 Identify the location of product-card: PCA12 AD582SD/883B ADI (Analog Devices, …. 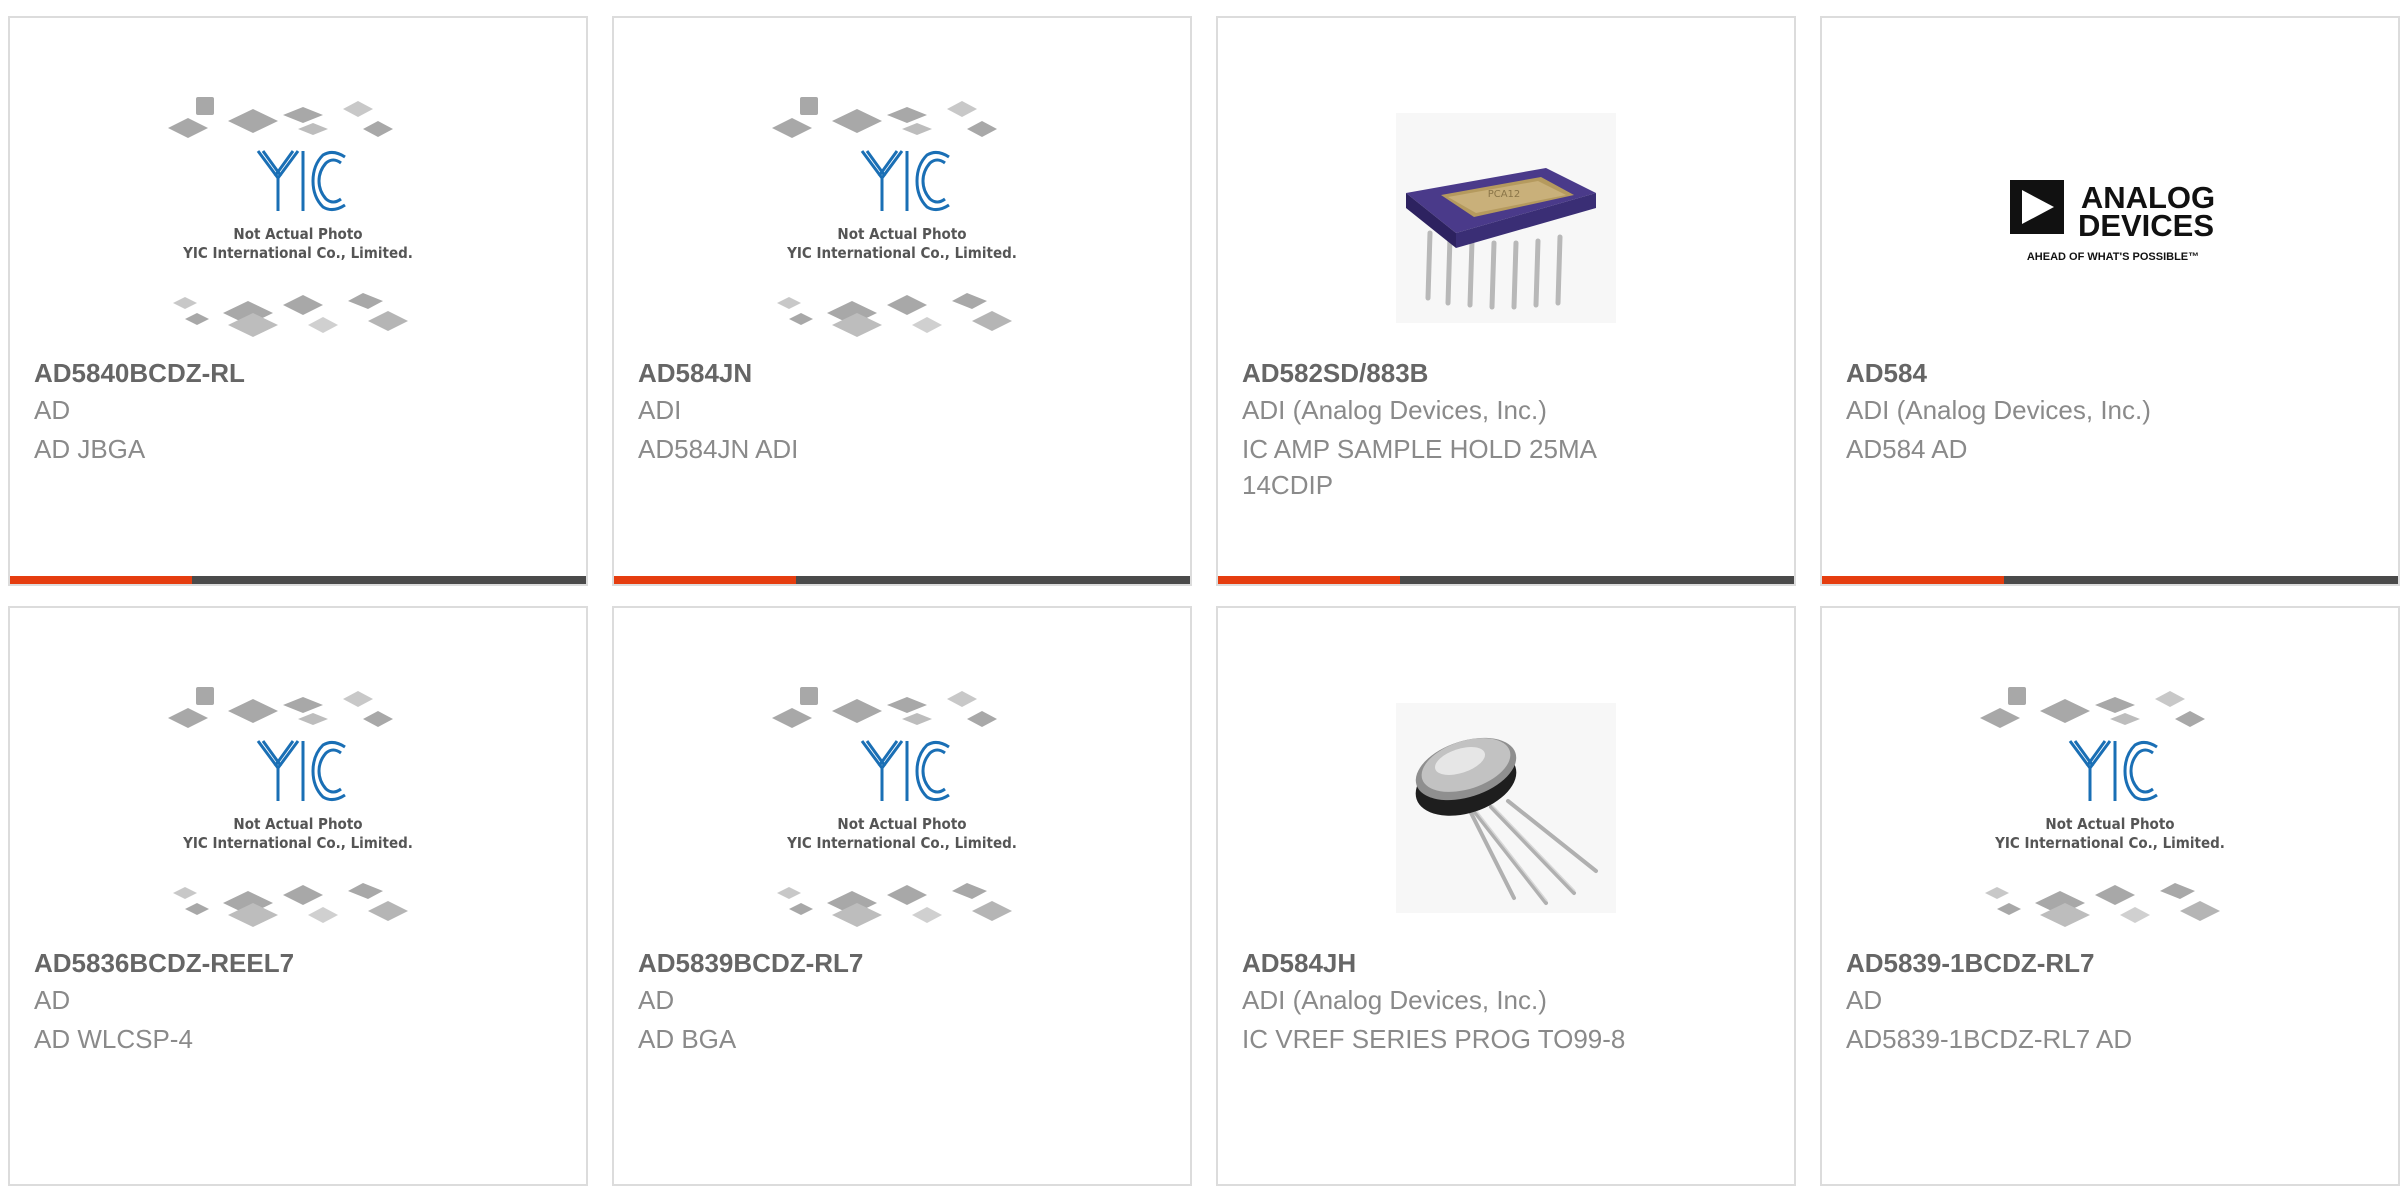
(1506, 301).